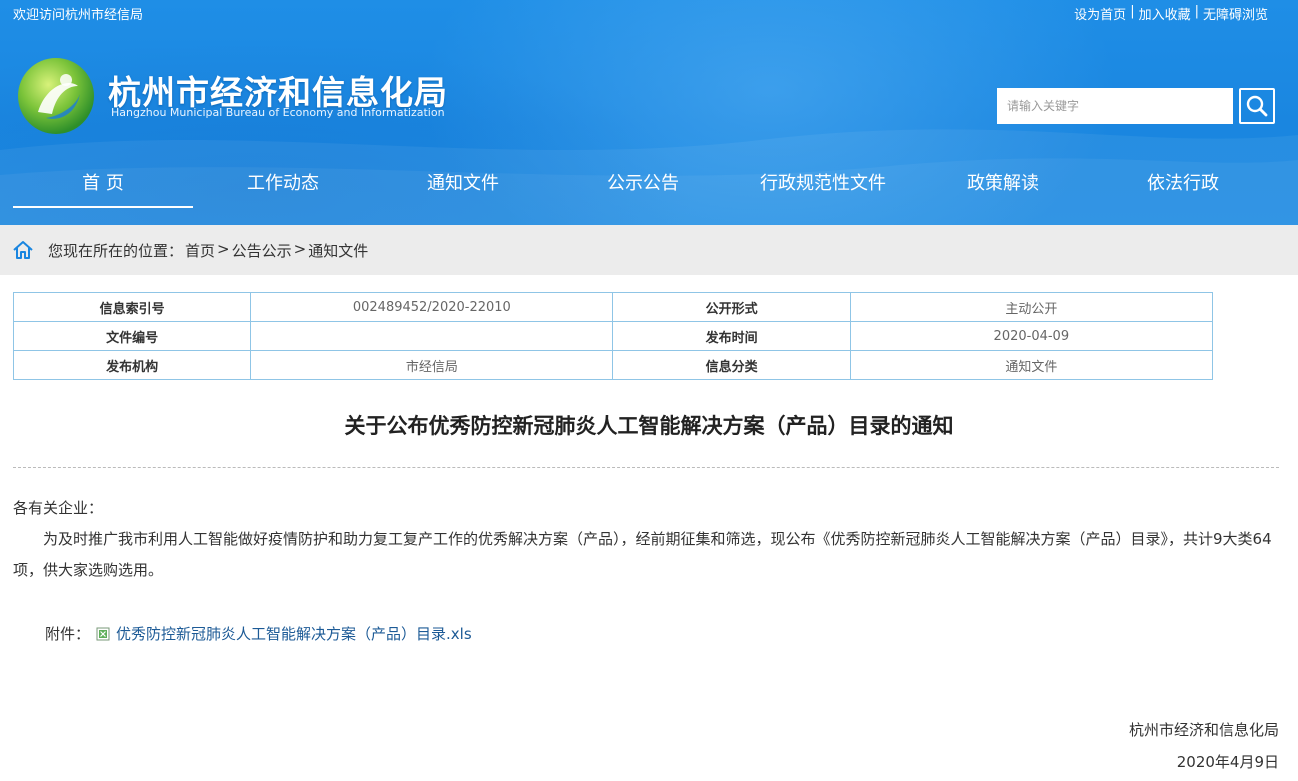  I want to click on main-nav: 首 页 工作动态 通知文件 公示公告 行政规范性文件 政策解读 依法行政, so click(643, 186).